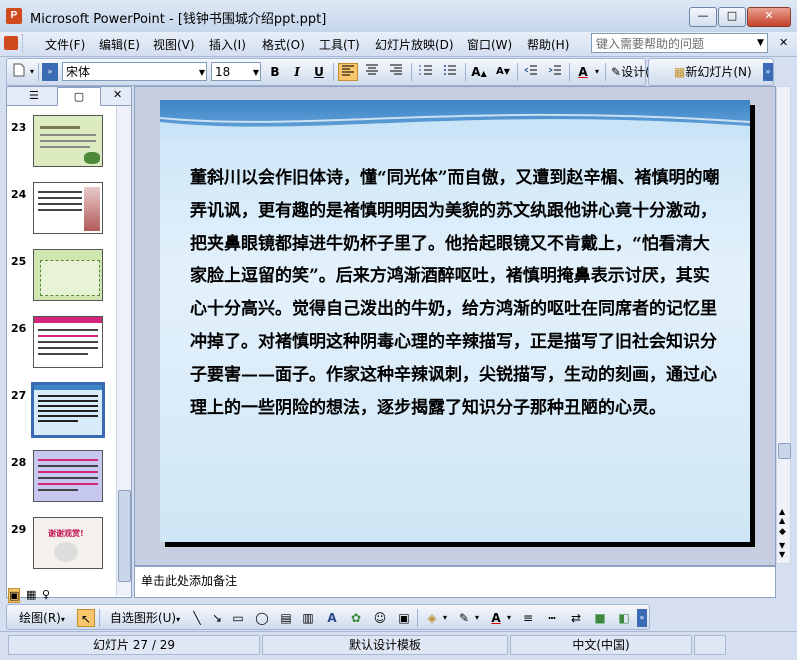 This screenshot has height=660, width=797. I want to click on notes-pane: 单击此处添加备注, so click(455, 582).